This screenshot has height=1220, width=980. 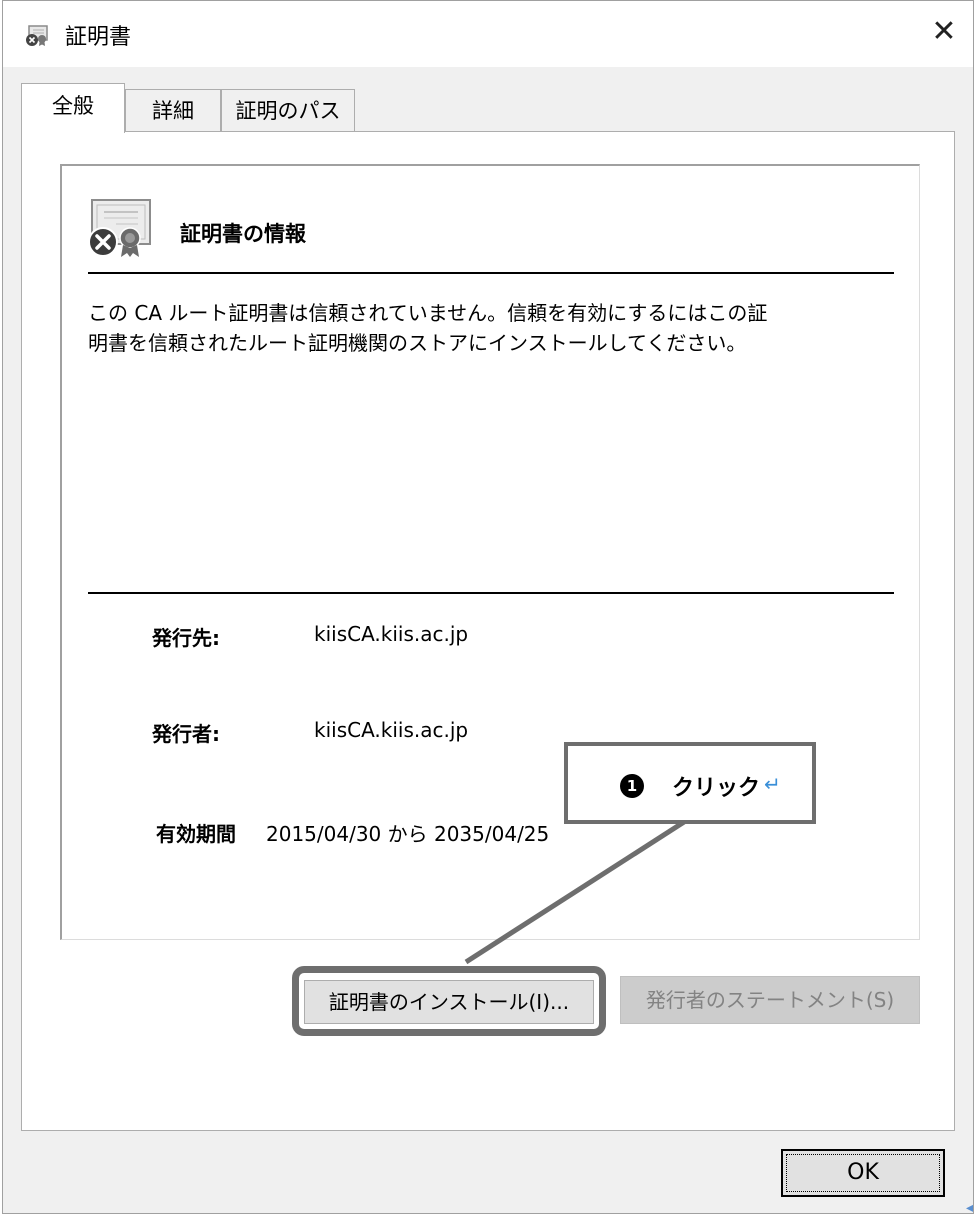 I want to click on divider-top, so click(x=491, y=273).